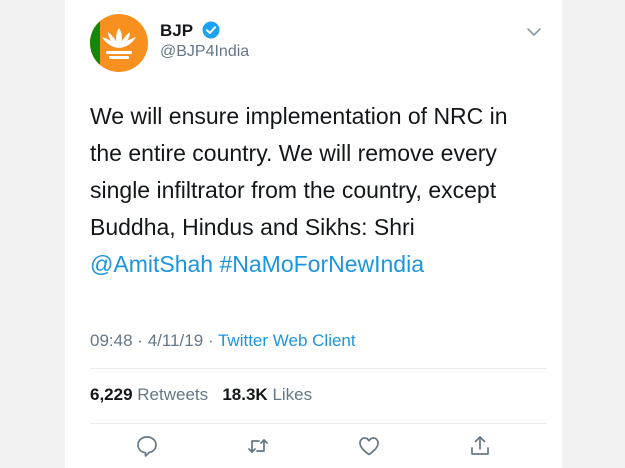 This screenshot has width=625, height=468. Describe the element at coordinates (175, 340) in the screenshot. I see `tweet-date: 4/11/19` at that location.